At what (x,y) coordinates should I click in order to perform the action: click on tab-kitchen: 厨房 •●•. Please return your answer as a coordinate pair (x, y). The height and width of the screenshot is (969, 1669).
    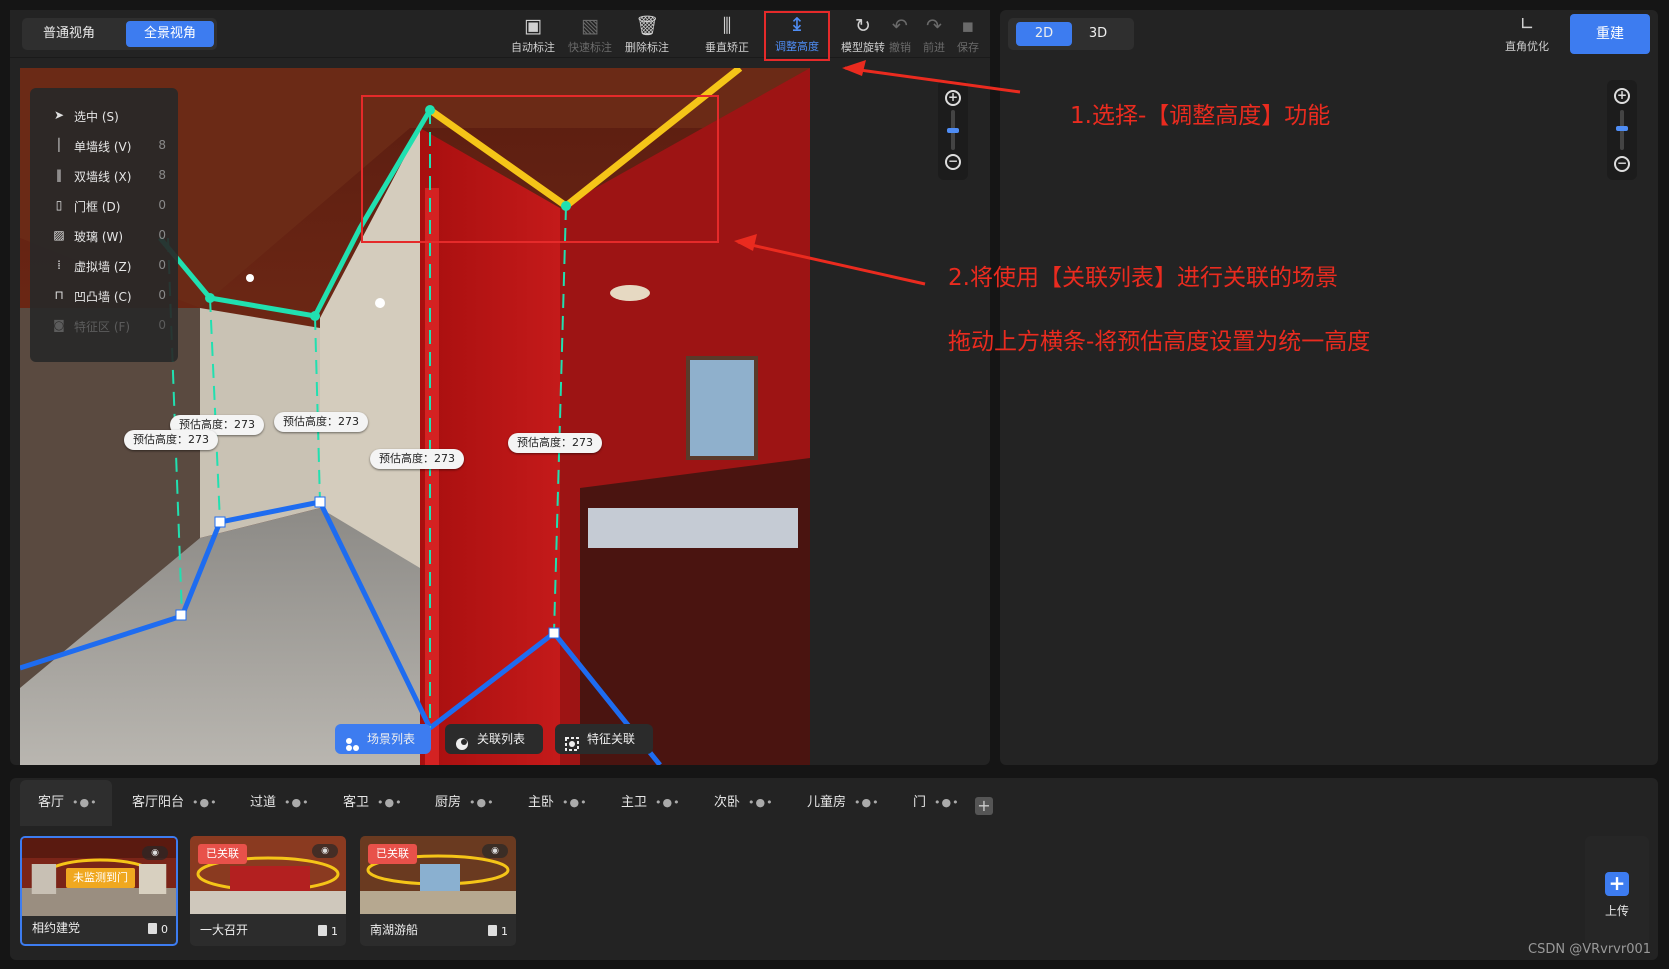
    Looking at the image, I should click on (456, 803).